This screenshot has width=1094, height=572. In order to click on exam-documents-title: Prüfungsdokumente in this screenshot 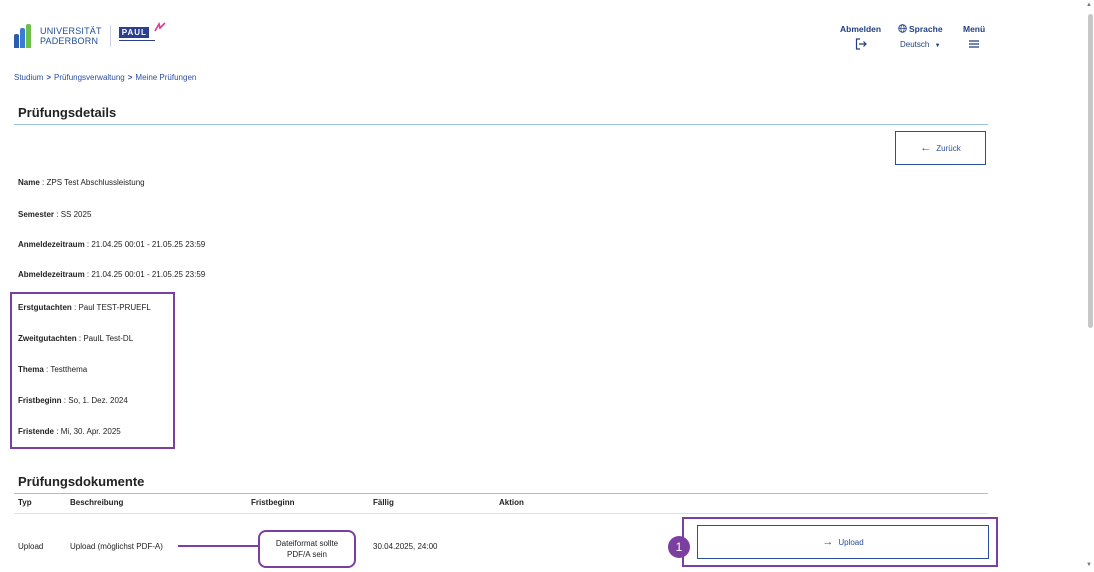, I will do `click(81, 481)`.